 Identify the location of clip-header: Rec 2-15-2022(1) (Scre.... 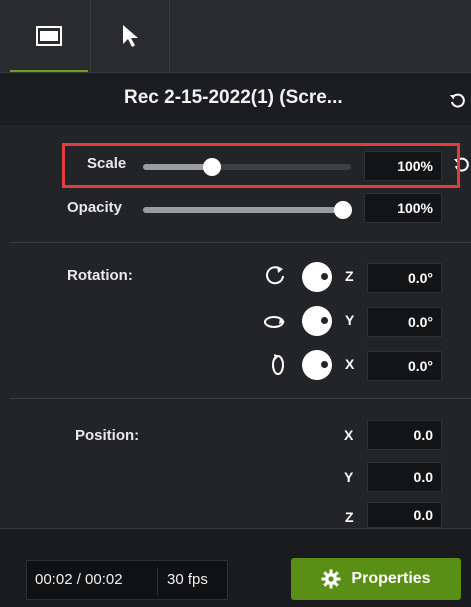
(235, 99).